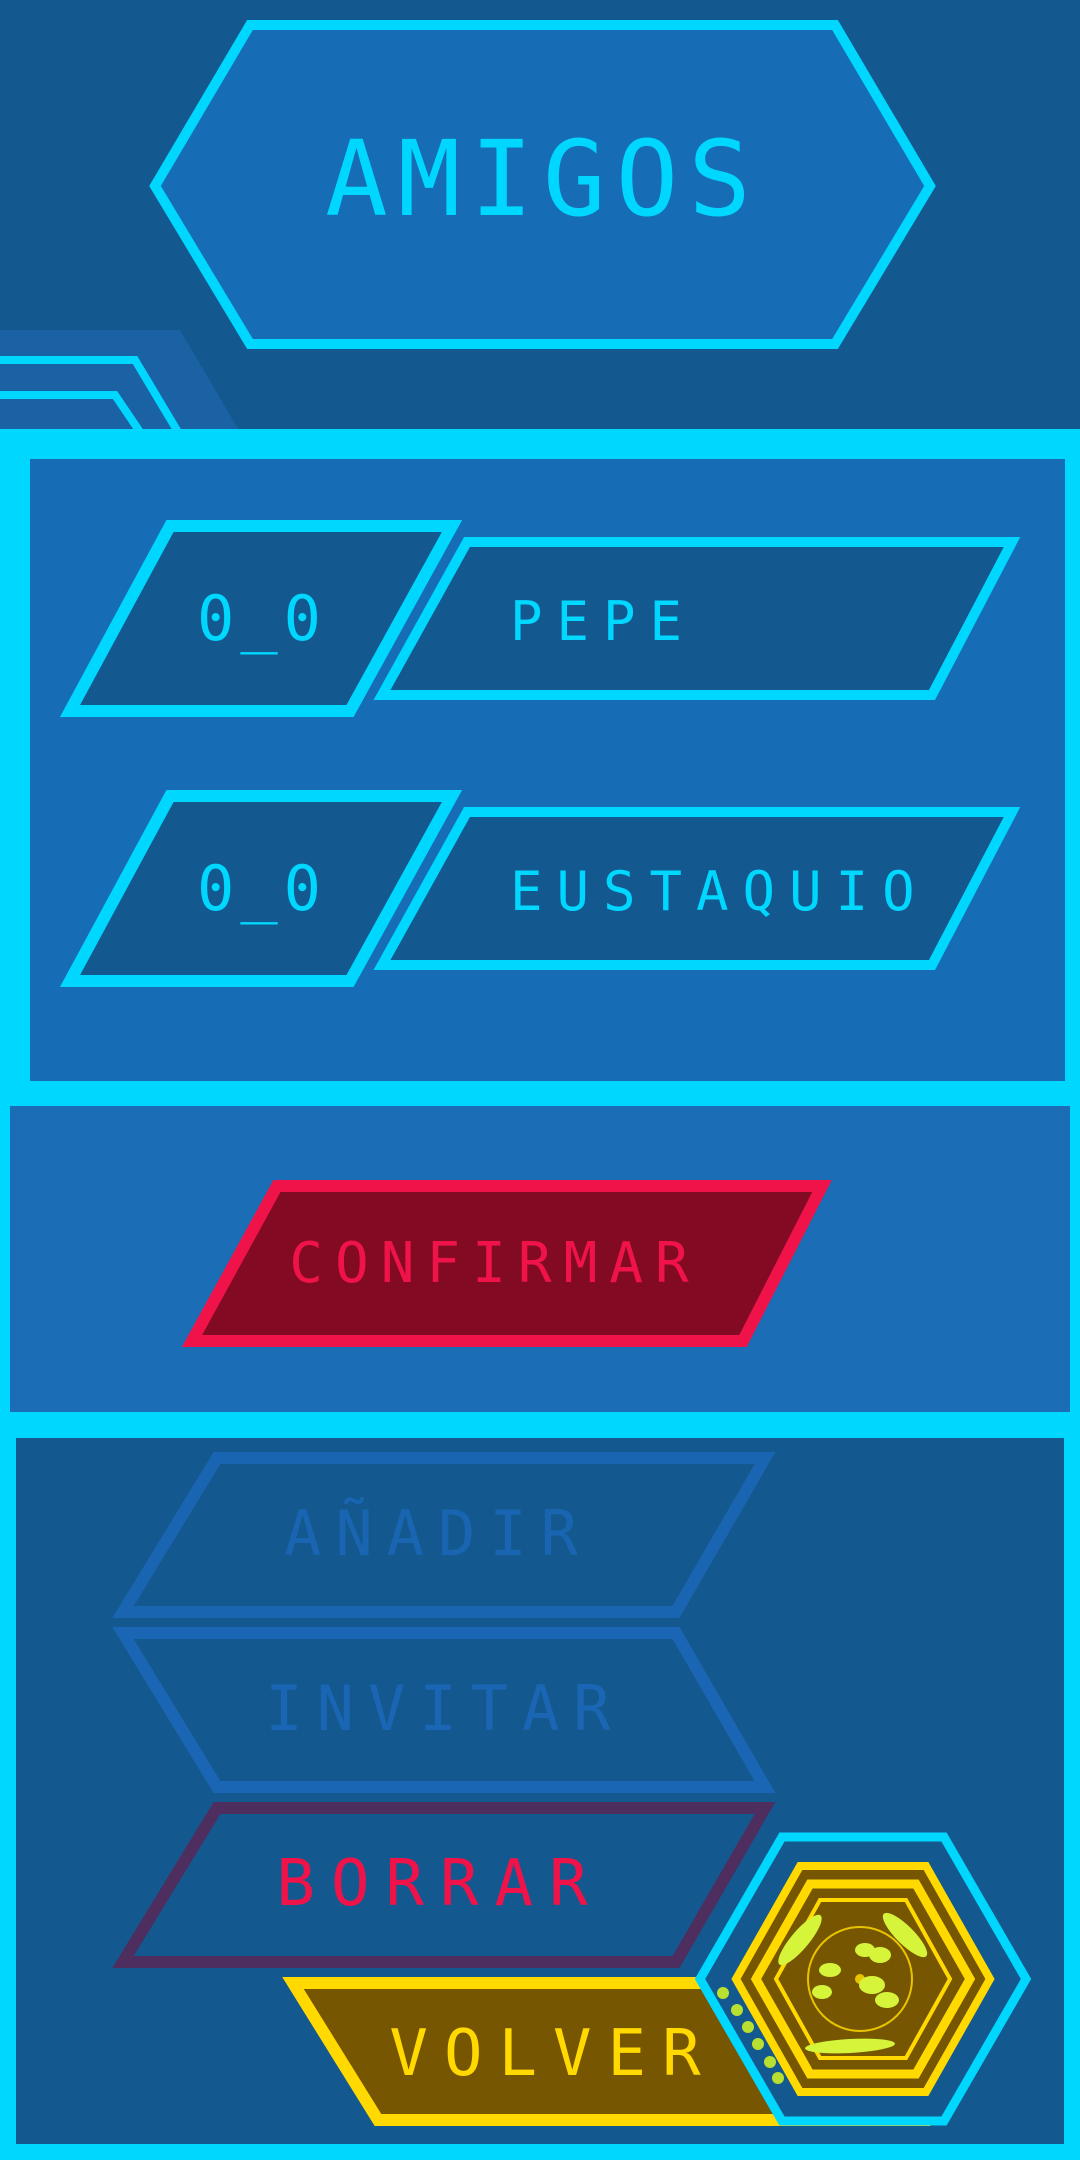 This screenshot has height=2160, width=1080. What do you see at coordinates (494, 1263) in the screenshot?
I see `confirm-label: CONFIRMAR` at bounding box center [494, 1263].